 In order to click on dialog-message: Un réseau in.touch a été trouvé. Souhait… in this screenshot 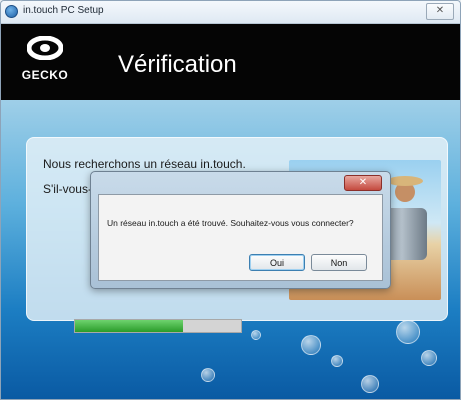, I will do `click(230, 223)`.